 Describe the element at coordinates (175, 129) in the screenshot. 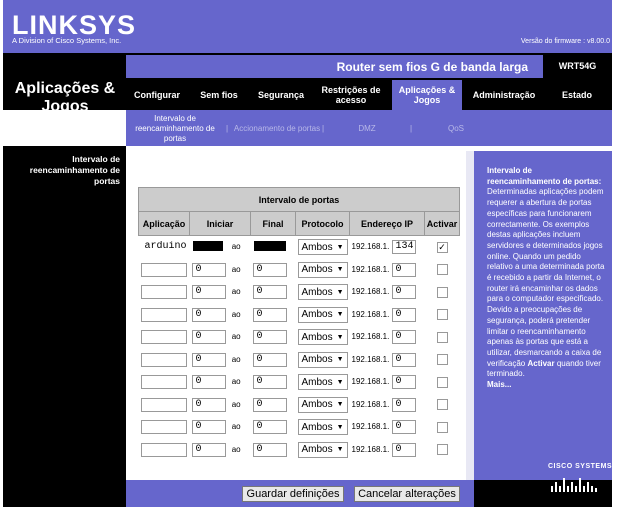

I see `subtab-port-range-forwarding: Intervalo de reencaminhamento de portas` at that location.